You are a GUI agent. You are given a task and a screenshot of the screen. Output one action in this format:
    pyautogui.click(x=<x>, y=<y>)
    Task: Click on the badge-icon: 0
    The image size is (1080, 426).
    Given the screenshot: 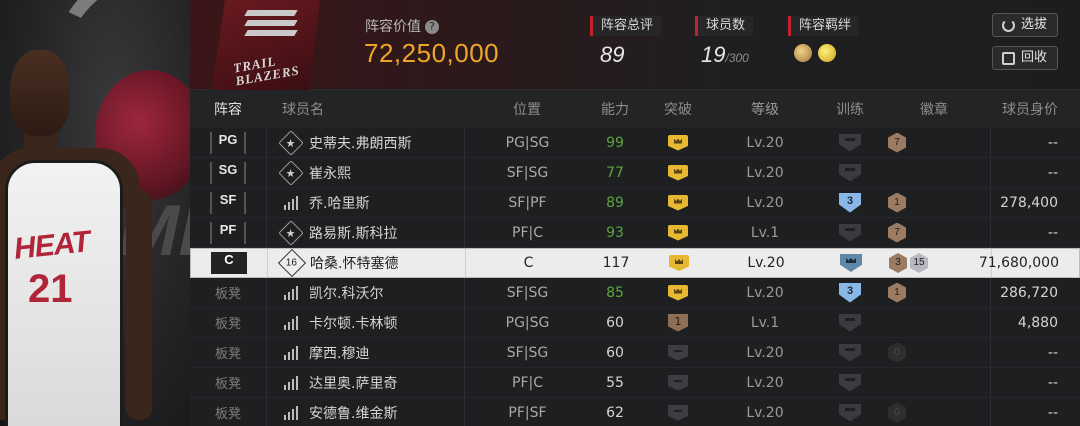 What is the action you would take?
    pyautogui.click(x=897, y=412)
    